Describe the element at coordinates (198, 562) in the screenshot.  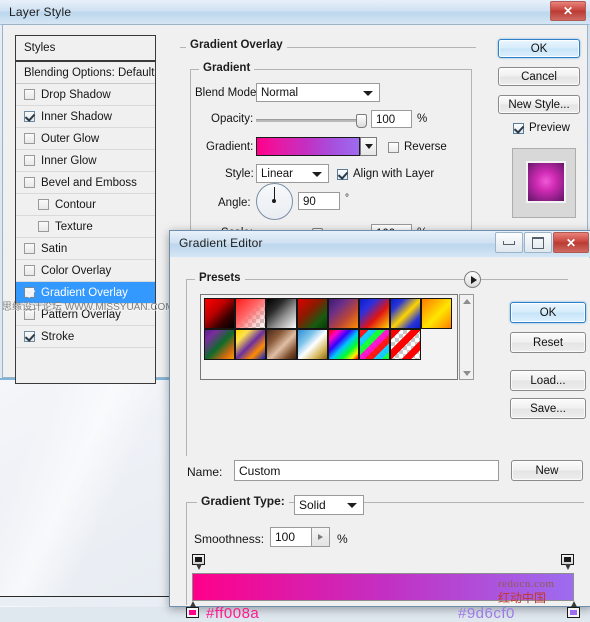
I see `gradient-stop-top-left` at that location.